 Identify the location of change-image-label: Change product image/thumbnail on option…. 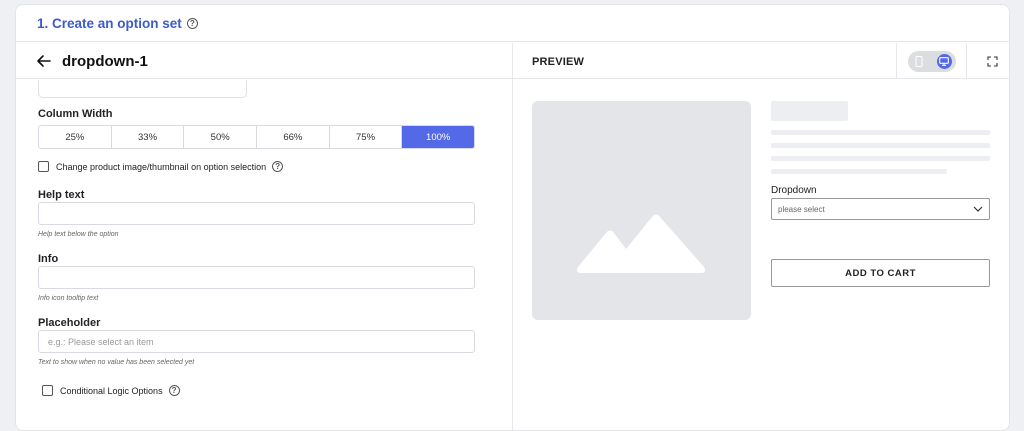
(161, 166).